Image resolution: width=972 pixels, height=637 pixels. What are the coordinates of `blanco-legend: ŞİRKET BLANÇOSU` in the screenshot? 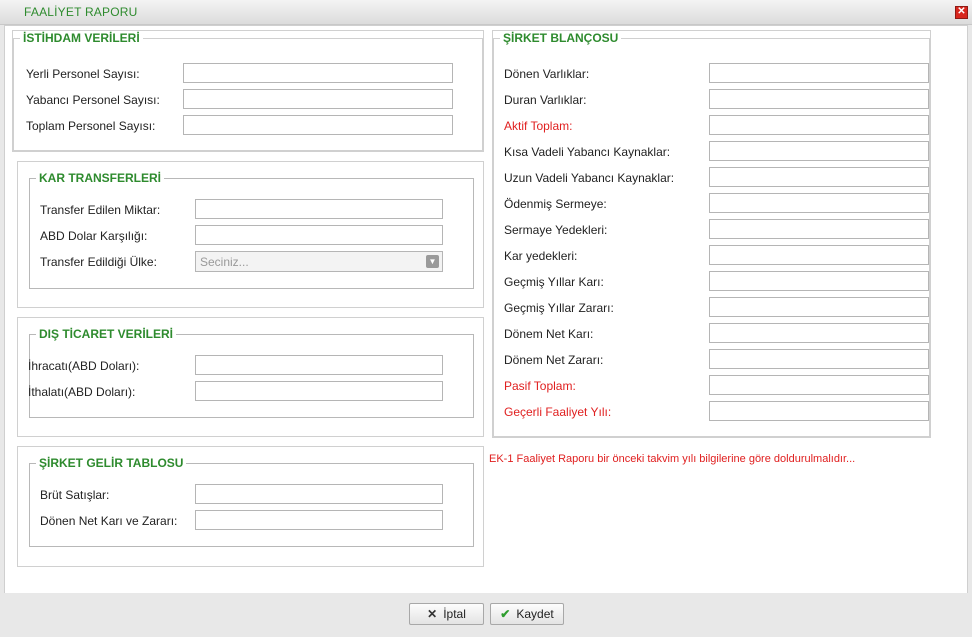 It's located at (561, 38).